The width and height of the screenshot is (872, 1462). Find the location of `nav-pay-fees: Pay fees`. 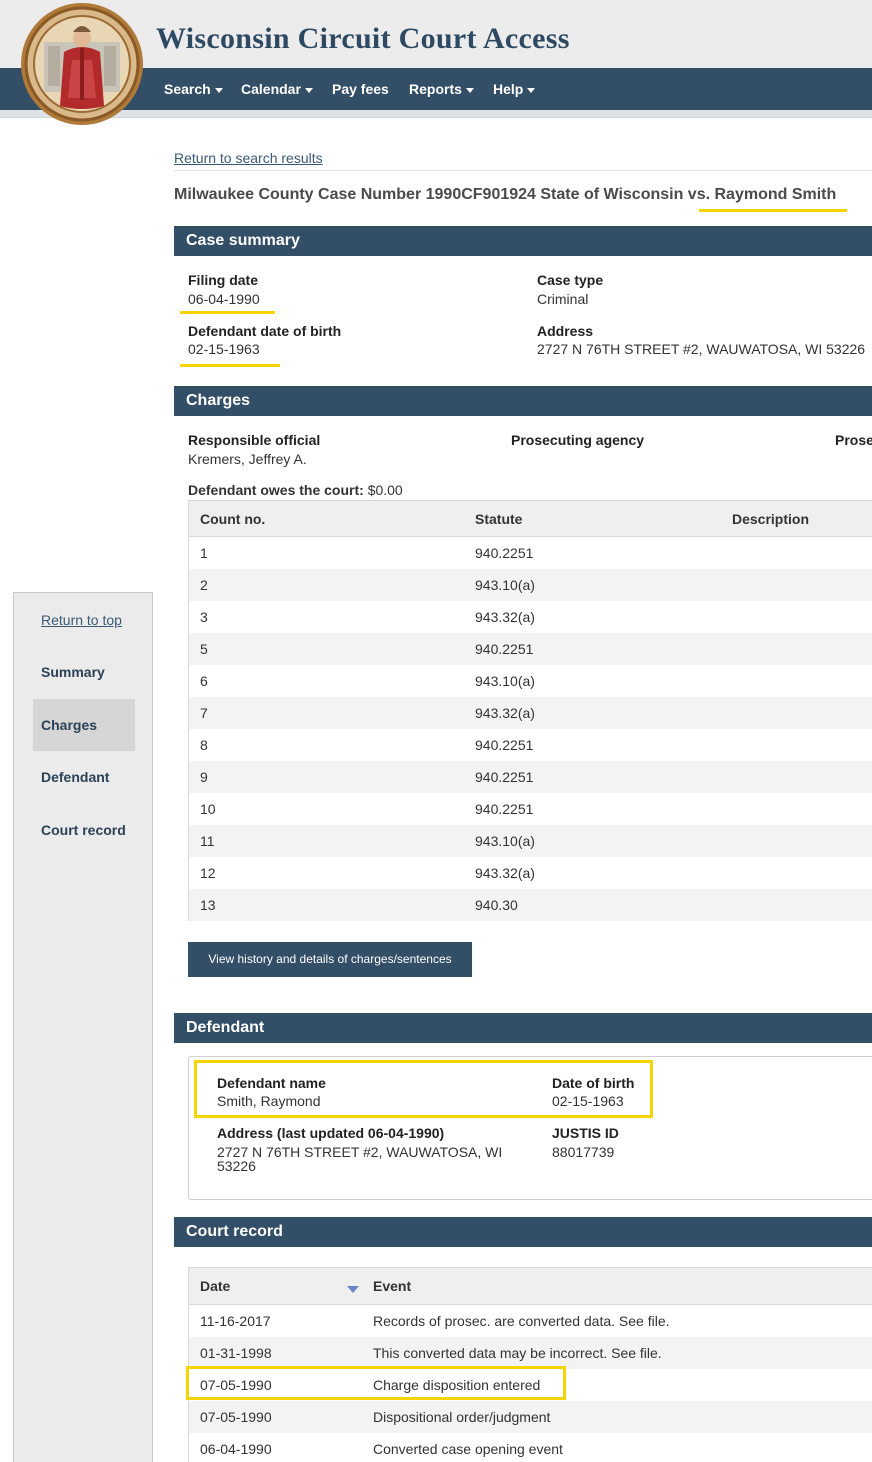

nav-pay-fees: Pay fees is located at coordinates (360, 89).